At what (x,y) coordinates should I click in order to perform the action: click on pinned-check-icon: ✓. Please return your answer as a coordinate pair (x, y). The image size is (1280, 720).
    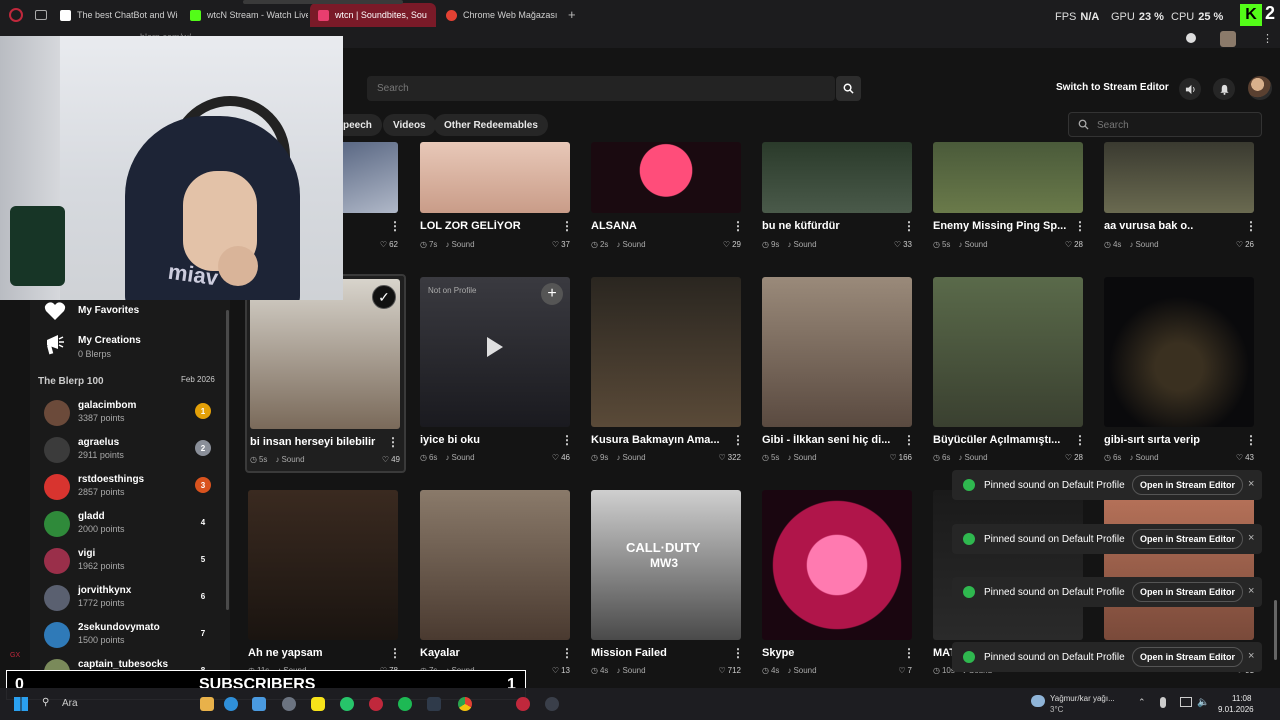
    Looking at the image, I should click on (384, 297).